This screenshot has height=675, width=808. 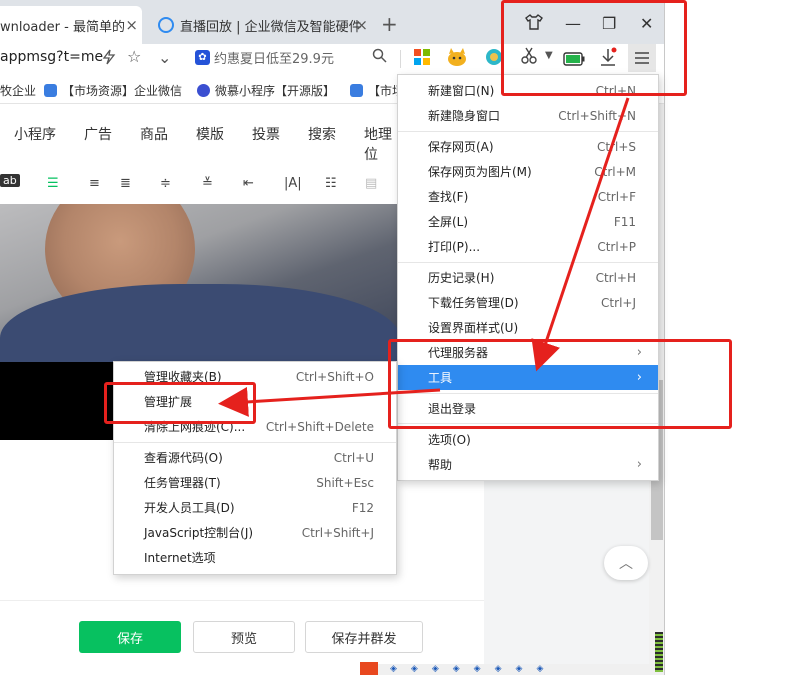 I want to click on preview-button: 预览, so click(x=244, y=637).